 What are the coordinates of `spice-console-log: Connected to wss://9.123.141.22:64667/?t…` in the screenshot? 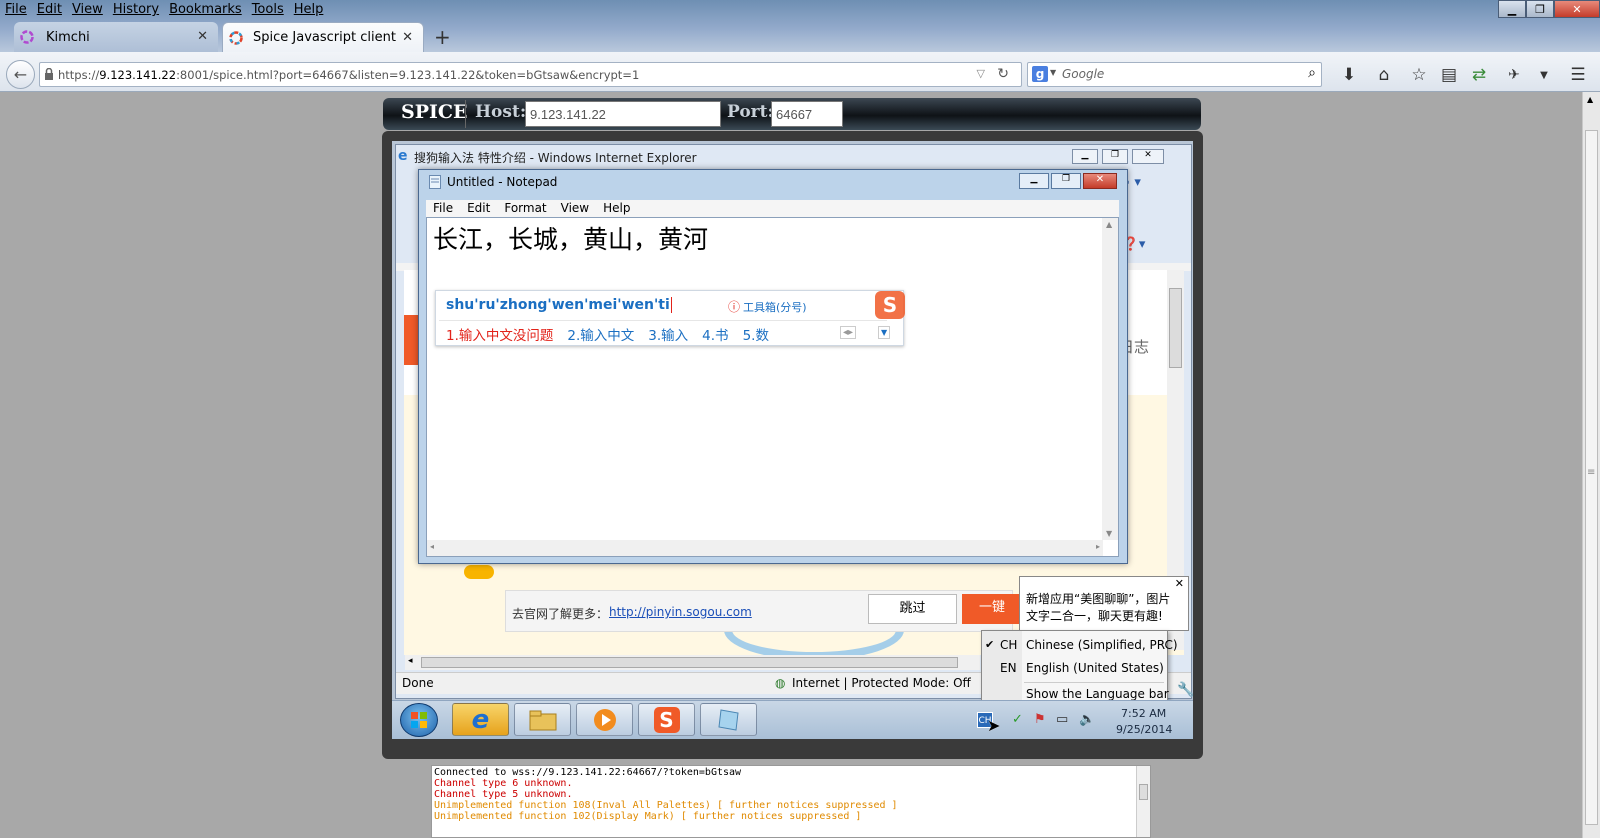 It's located at (791, 801).